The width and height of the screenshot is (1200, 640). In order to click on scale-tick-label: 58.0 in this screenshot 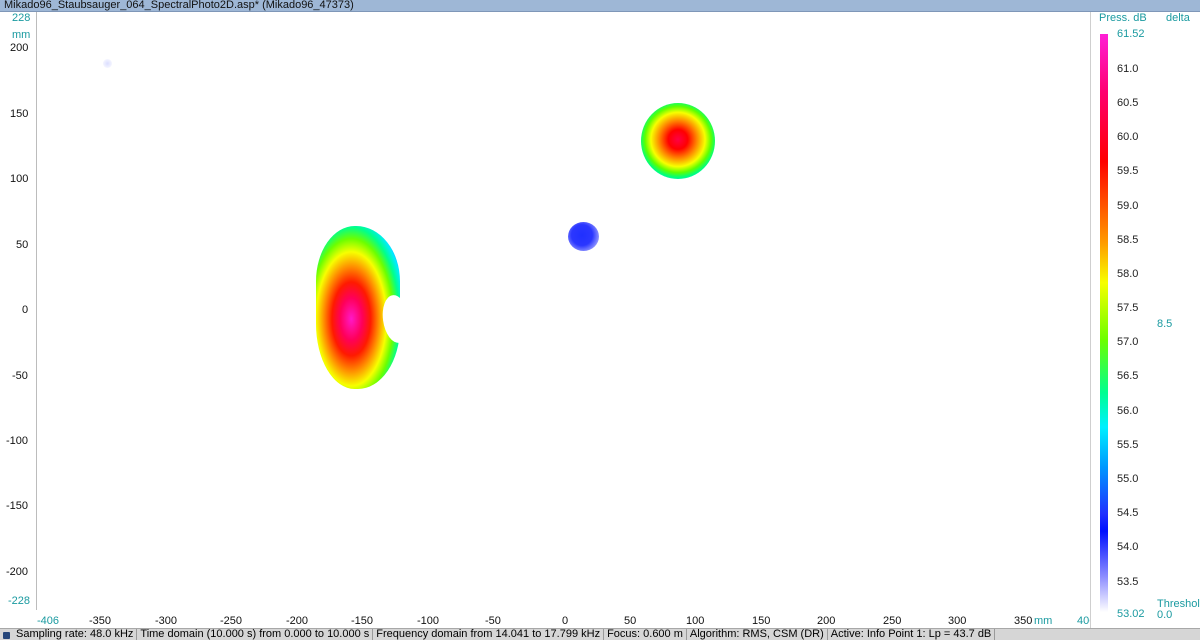, I will do `click(1128, 274)`.